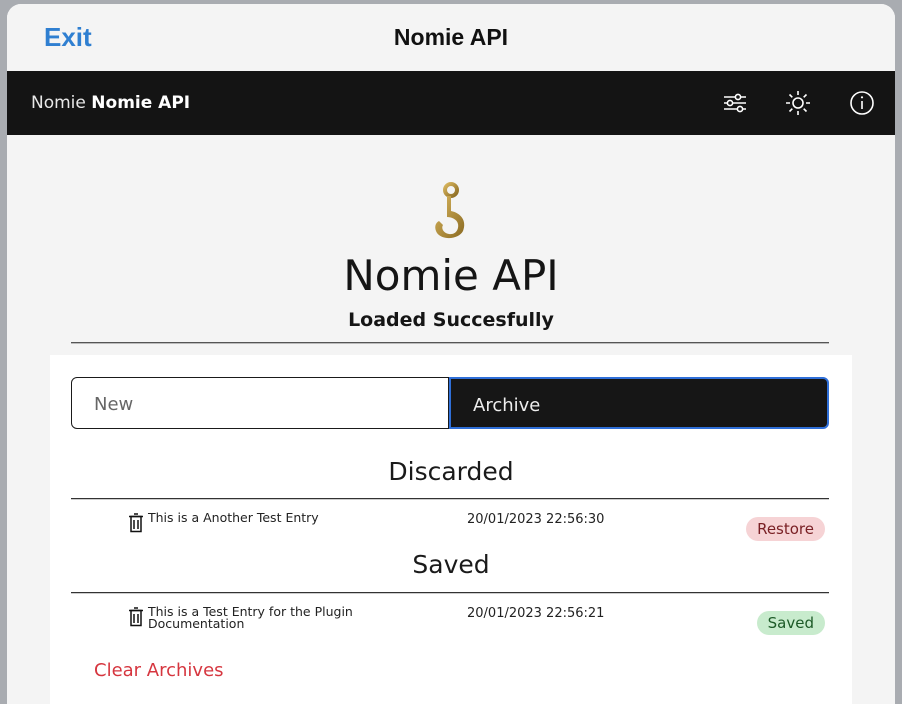  What do you see at coordinates (451, 275) in the screenshot?
I see `api-title: Nomie API` at bounding box center [451, 275].